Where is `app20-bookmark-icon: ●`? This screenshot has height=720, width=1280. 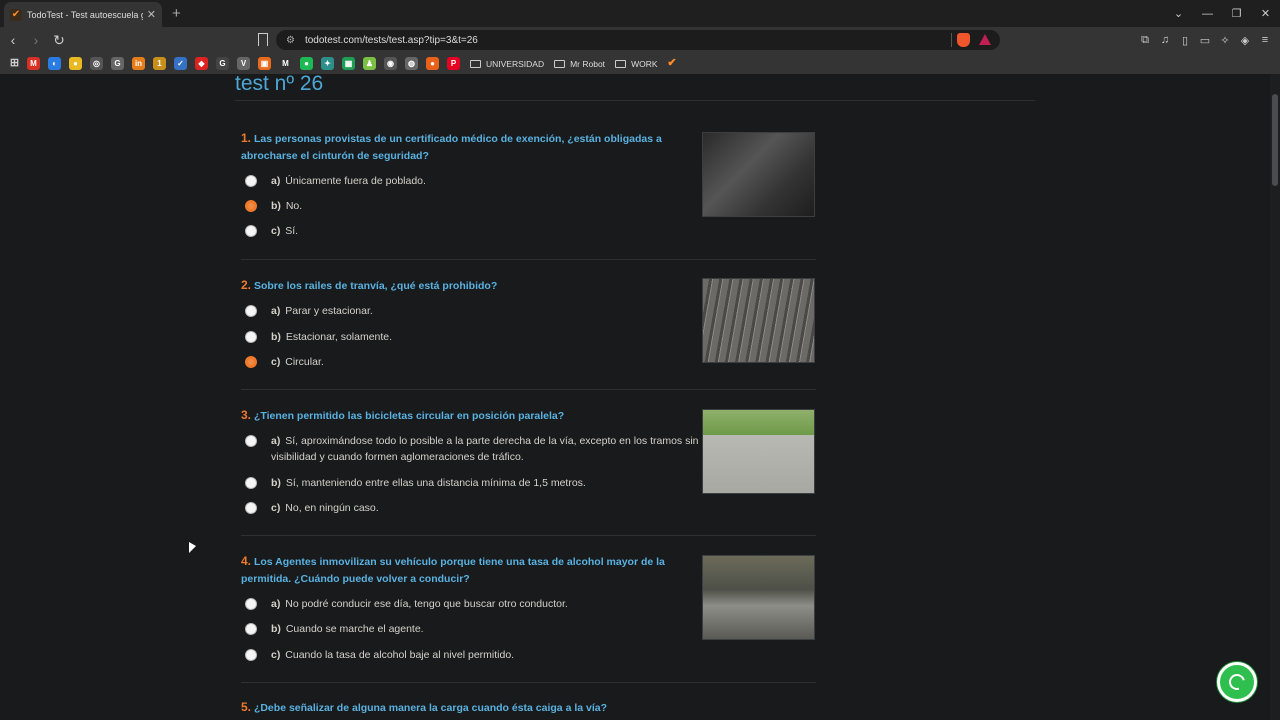 app20-bookmark-icon: ● is located at coordinates (432, 63).